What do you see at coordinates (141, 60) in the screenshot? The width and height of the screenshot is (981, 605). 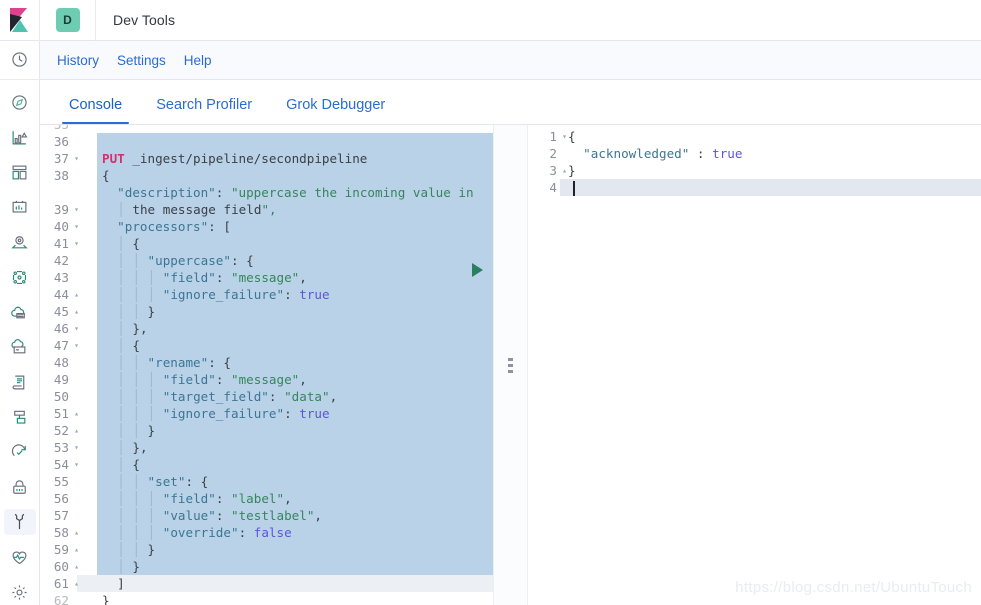 I see `subnav-settings: Settings` at bounding box center [141, 60].